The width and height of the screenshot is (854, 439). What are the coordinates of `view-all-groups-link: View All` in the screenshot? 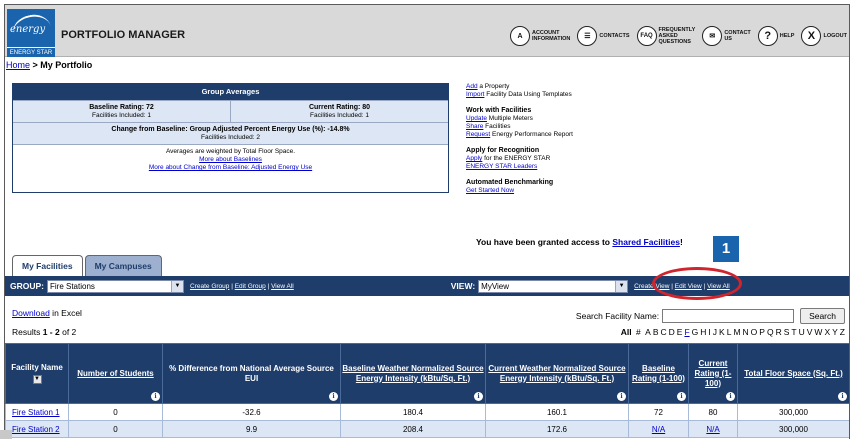 It's located at (282, 286).